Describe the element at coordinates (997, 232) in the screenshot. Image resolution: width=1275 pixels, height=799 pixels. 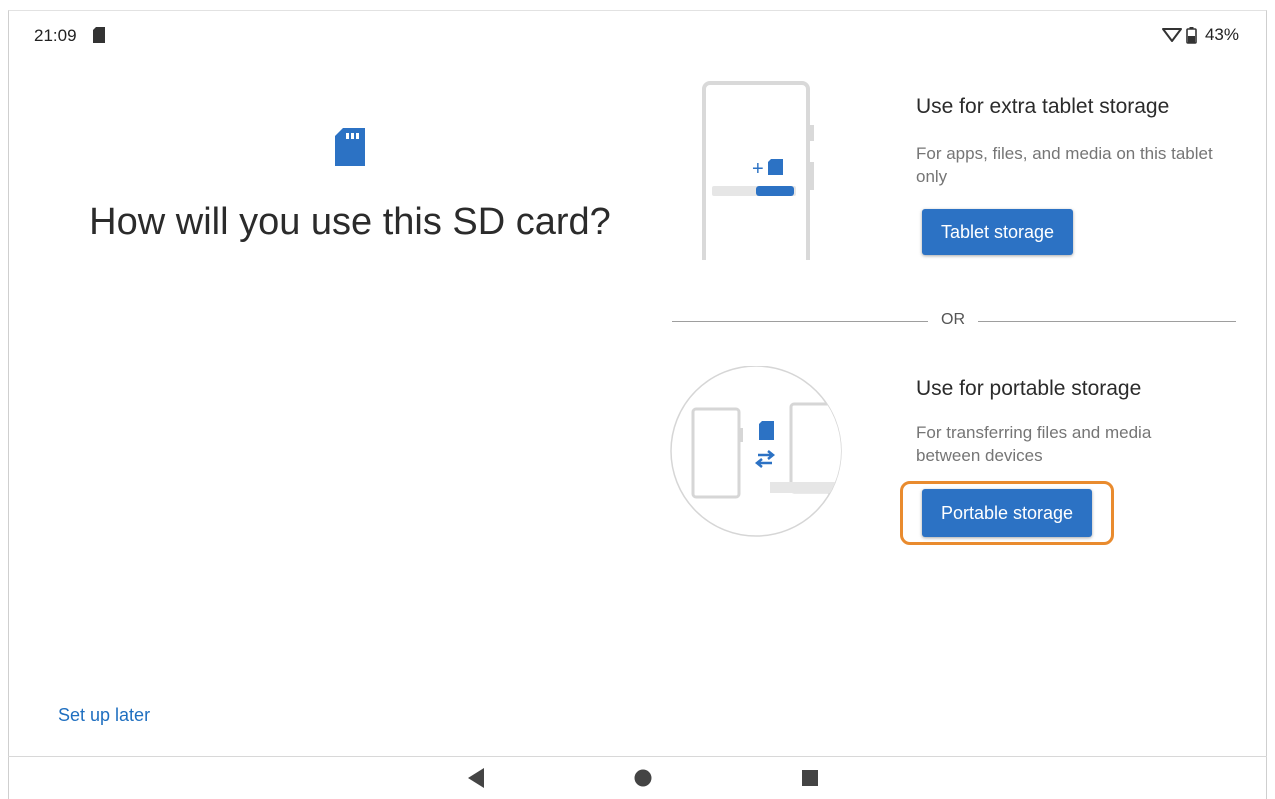
I see `tablet-storage-button: Tablet storage` at that location.